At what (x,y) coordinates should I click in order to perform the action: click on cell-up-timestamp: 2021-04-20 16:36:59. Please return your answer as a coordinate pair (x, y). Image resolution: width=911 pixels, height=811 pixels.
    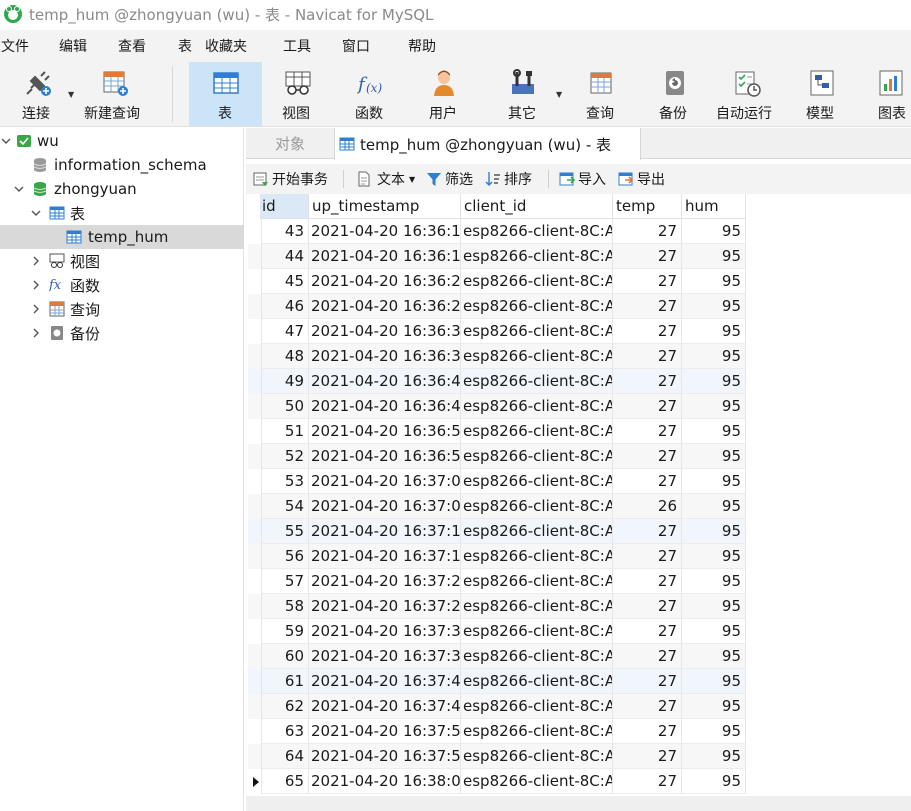
    Looking at the image, I should click on (385, 456).